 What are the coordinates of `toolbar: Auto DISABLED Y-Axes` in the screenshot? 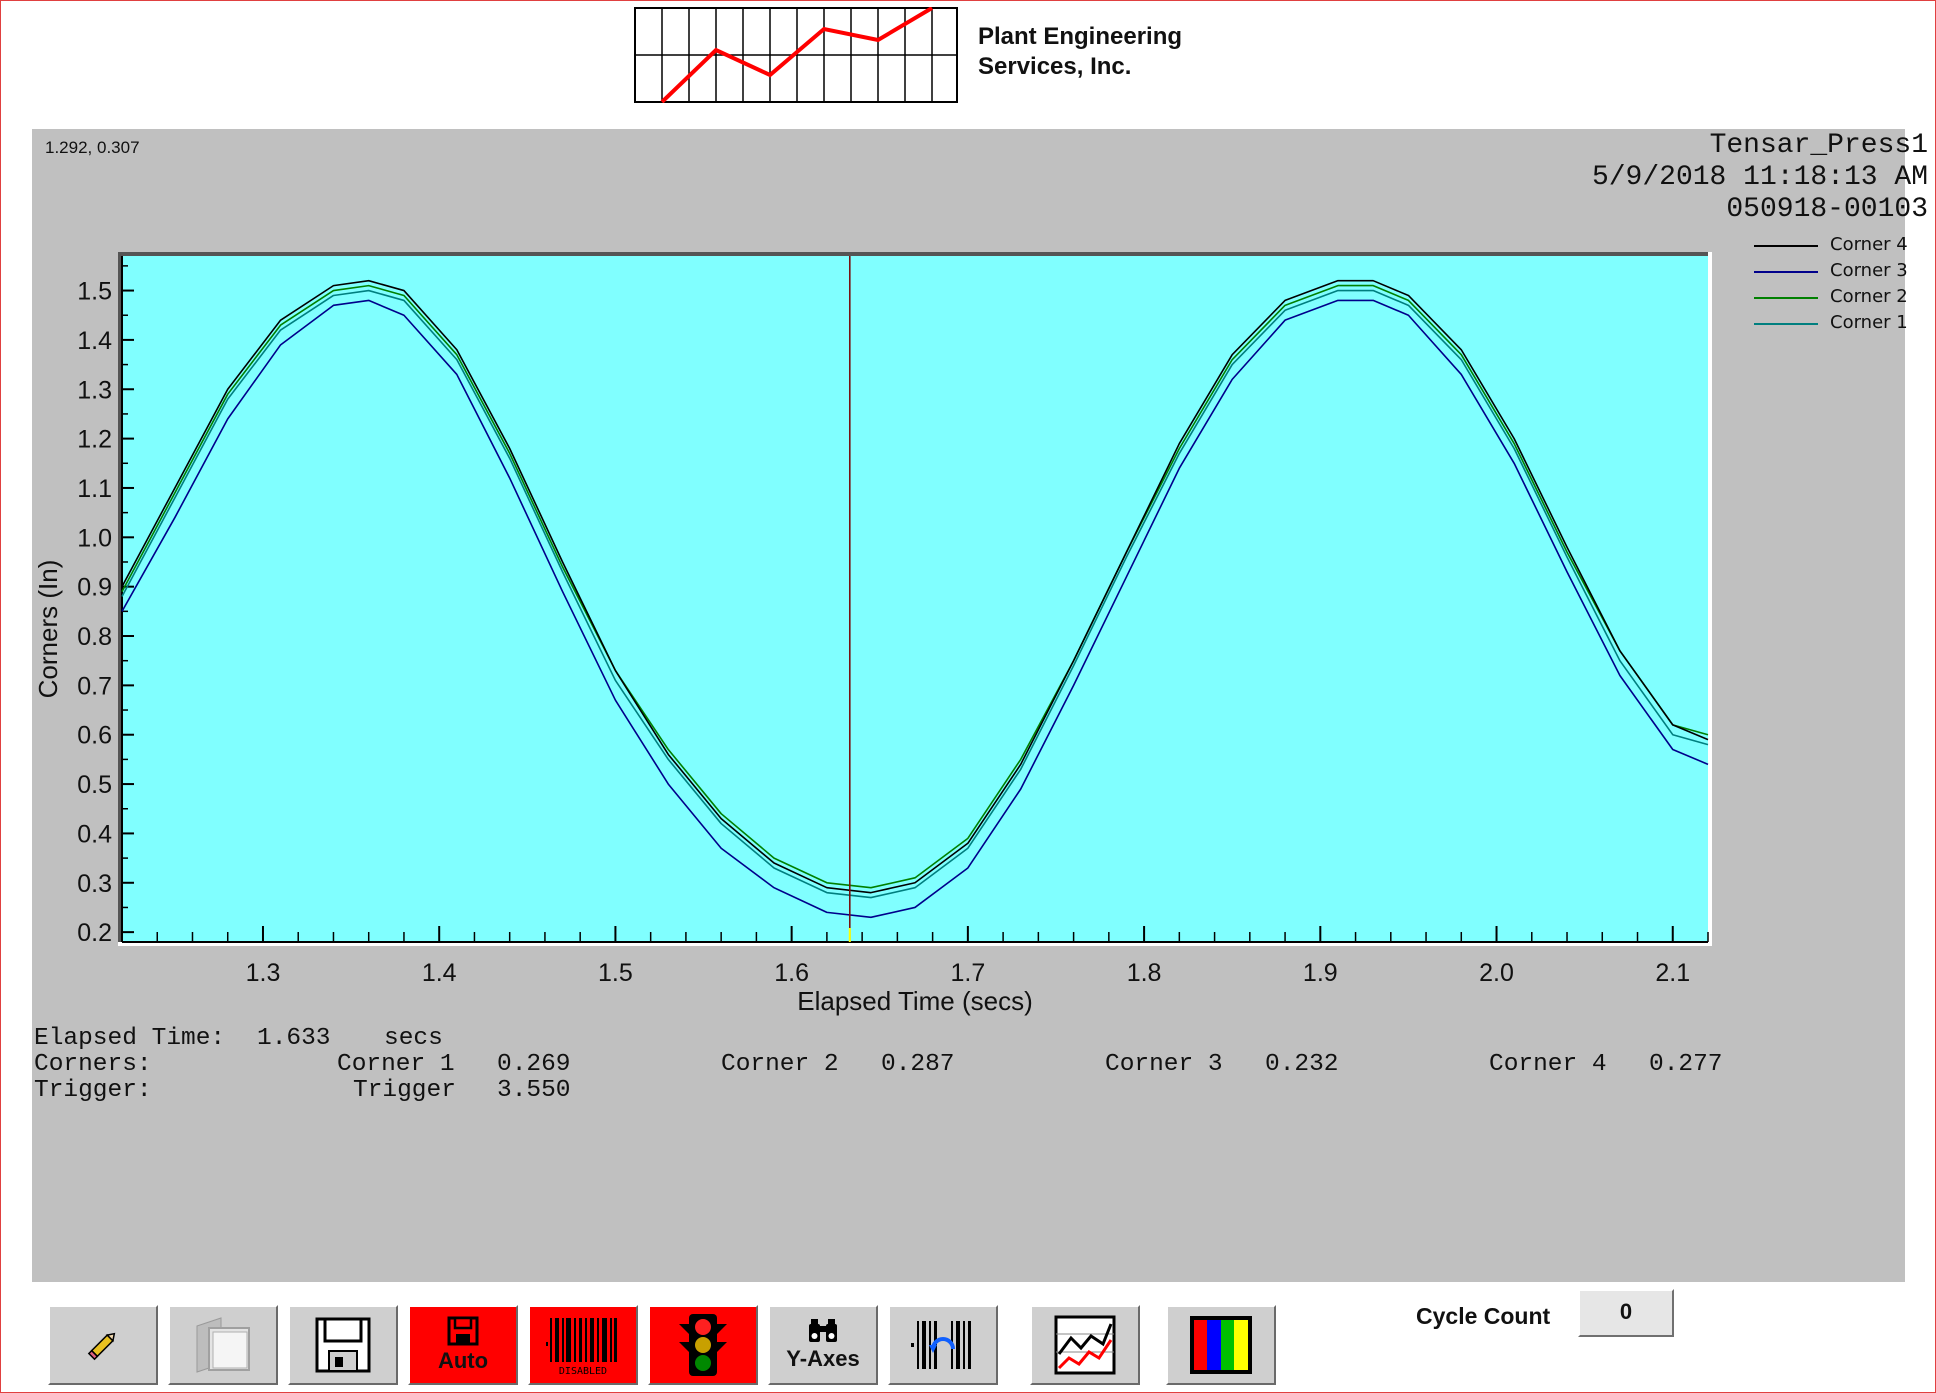 It's located at (698, 1346).